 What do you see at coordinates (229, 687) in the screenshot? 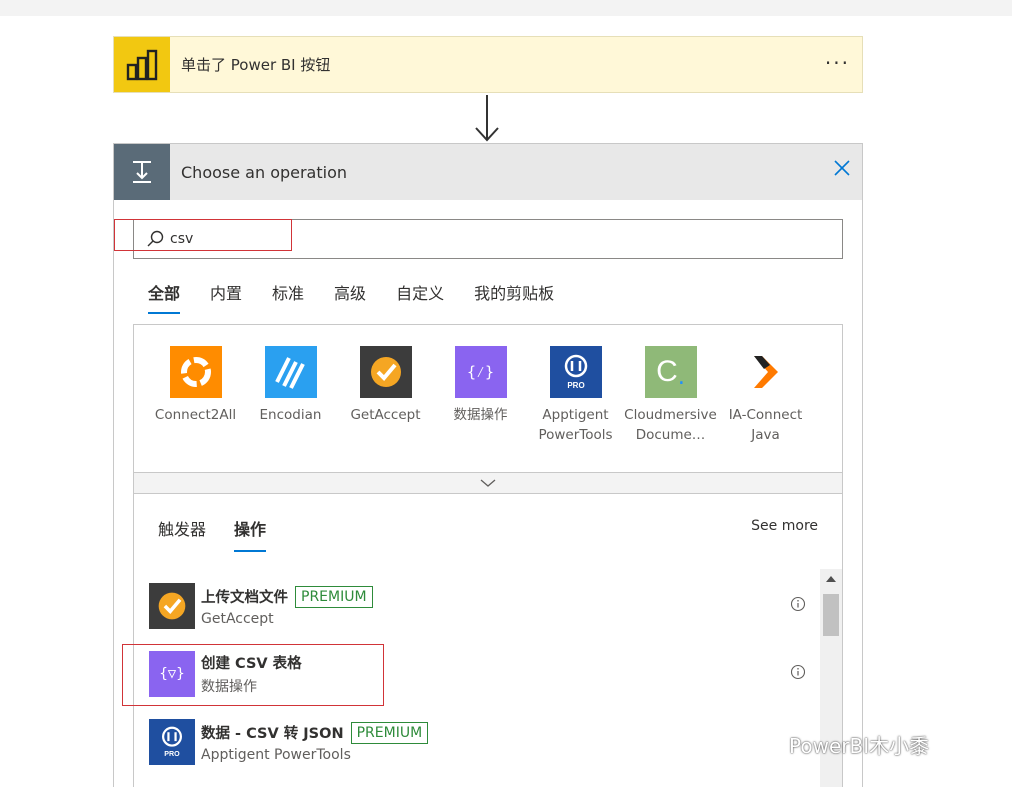
I see `action-connector: 数据操作` at bounding box center [229, 687].